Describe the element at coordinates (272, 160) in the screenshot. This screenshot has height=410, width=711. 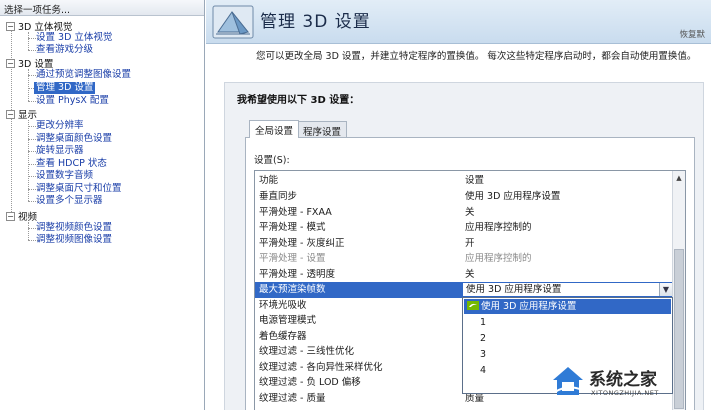
I see `settings-label: 设置(S):` at that location.